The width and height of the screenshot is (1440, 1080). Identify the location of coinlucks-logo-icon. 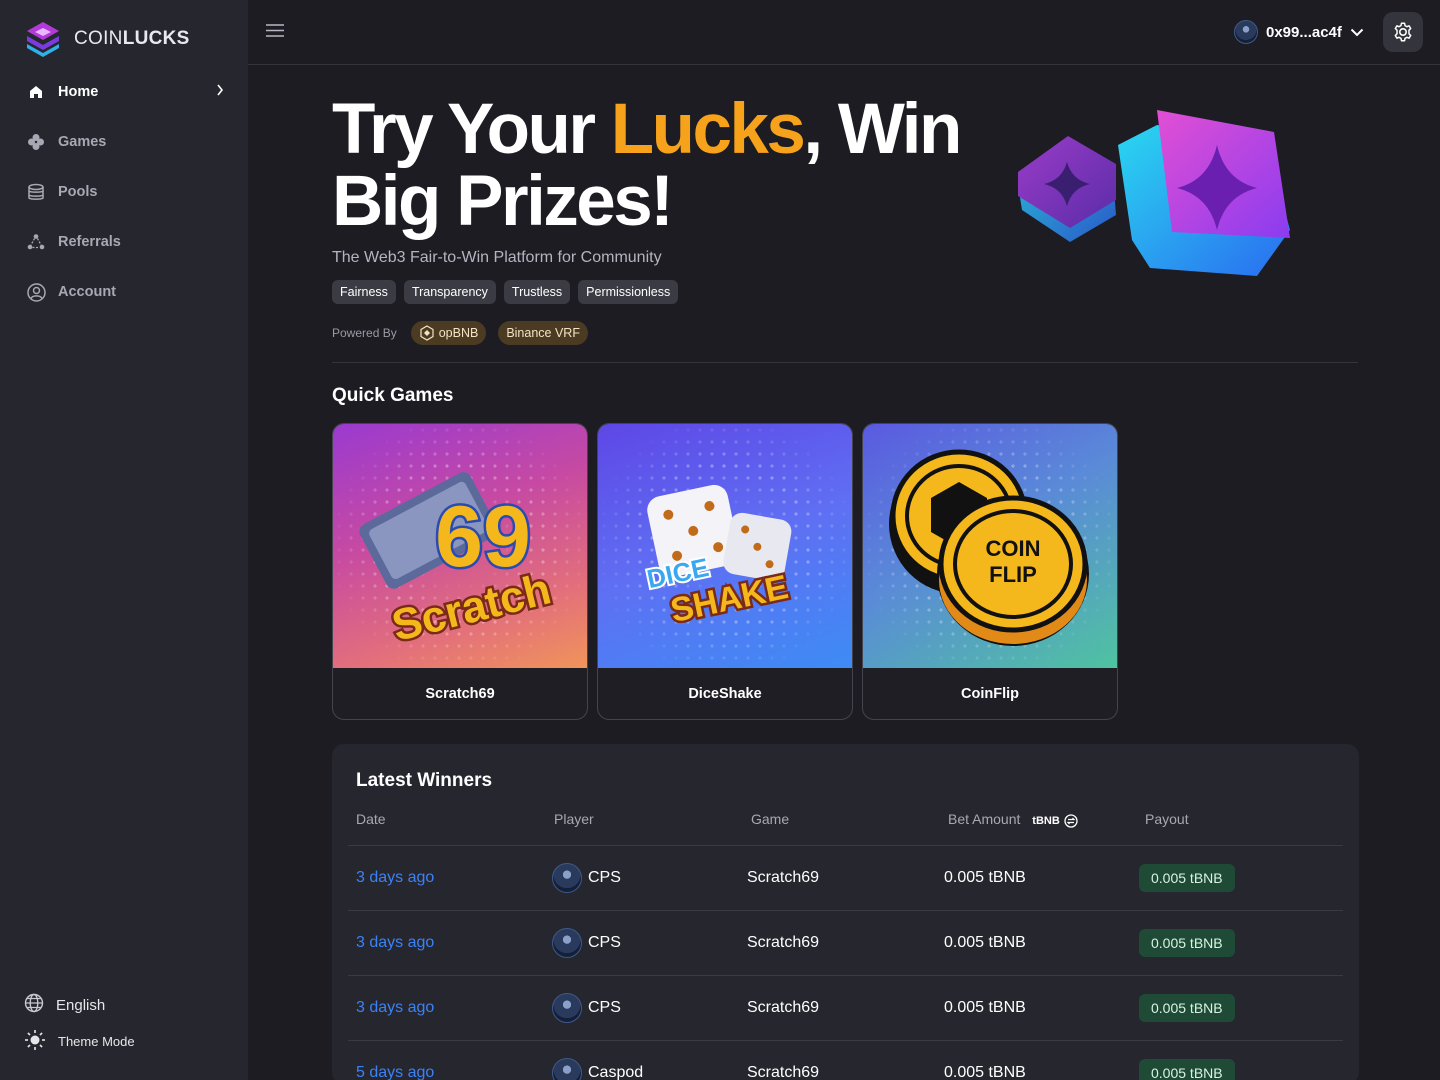
(43, 39).